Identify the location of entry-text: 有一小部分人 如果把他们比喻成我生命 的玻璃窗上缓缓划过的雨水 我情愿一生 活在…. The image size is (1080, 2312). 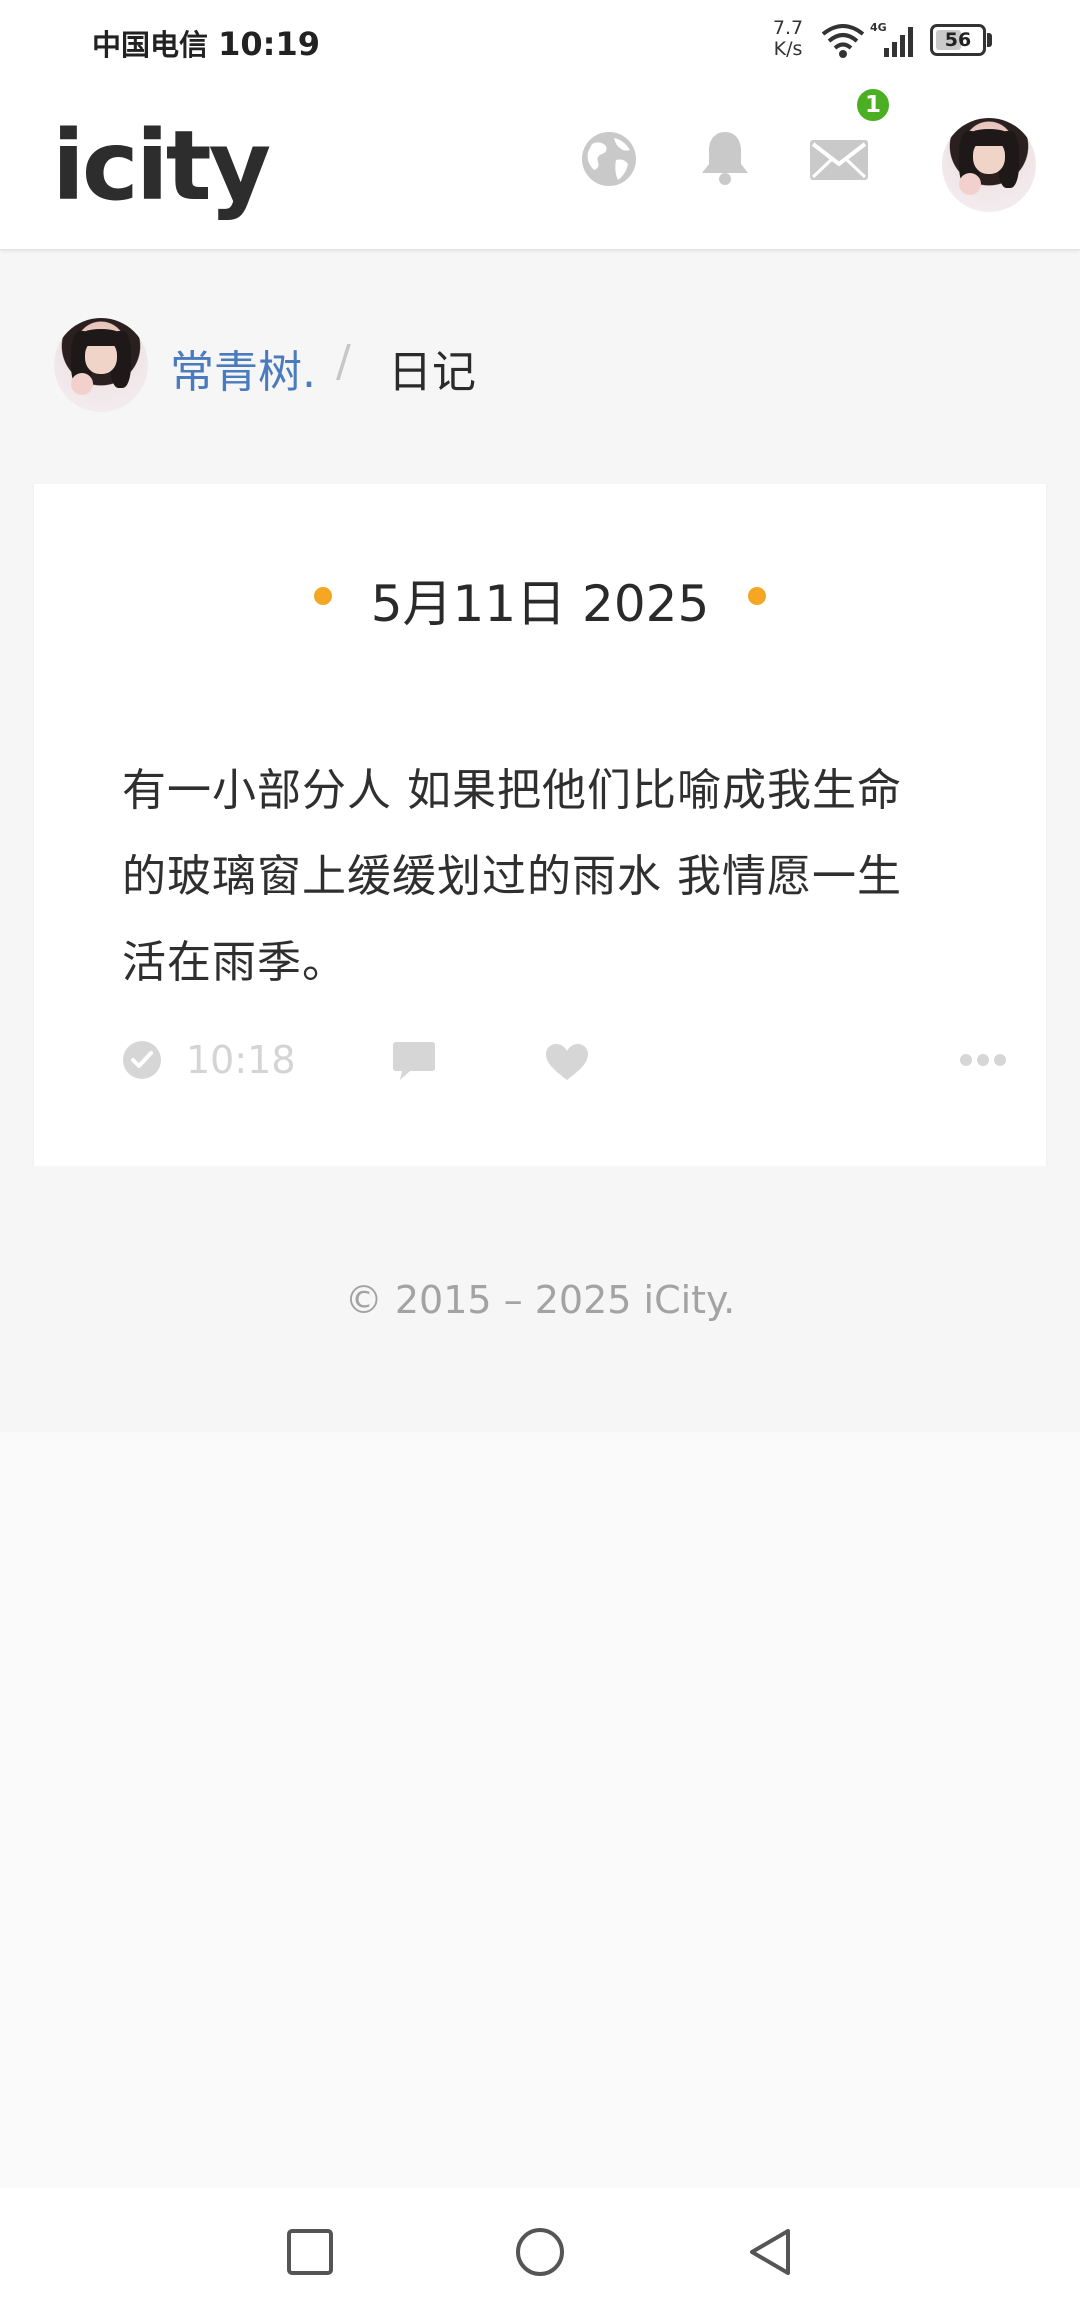
(552, 877).